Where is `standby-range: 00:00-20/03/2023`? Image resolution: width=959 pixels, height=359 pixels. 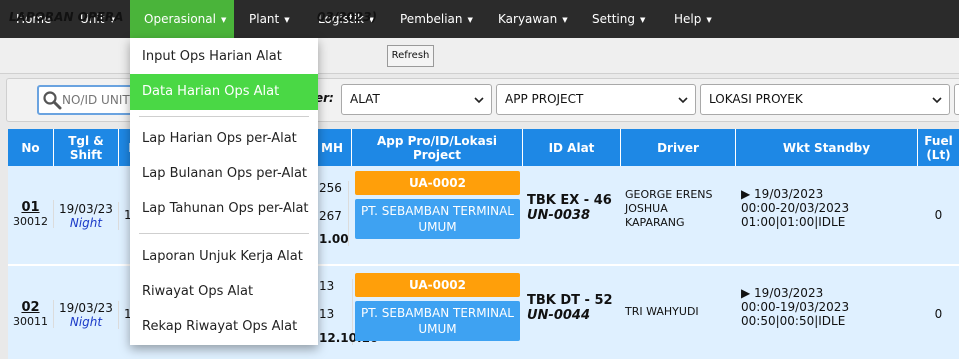 standby-range: 00:00-20/03/2023 is located at coordinates (795, 208).